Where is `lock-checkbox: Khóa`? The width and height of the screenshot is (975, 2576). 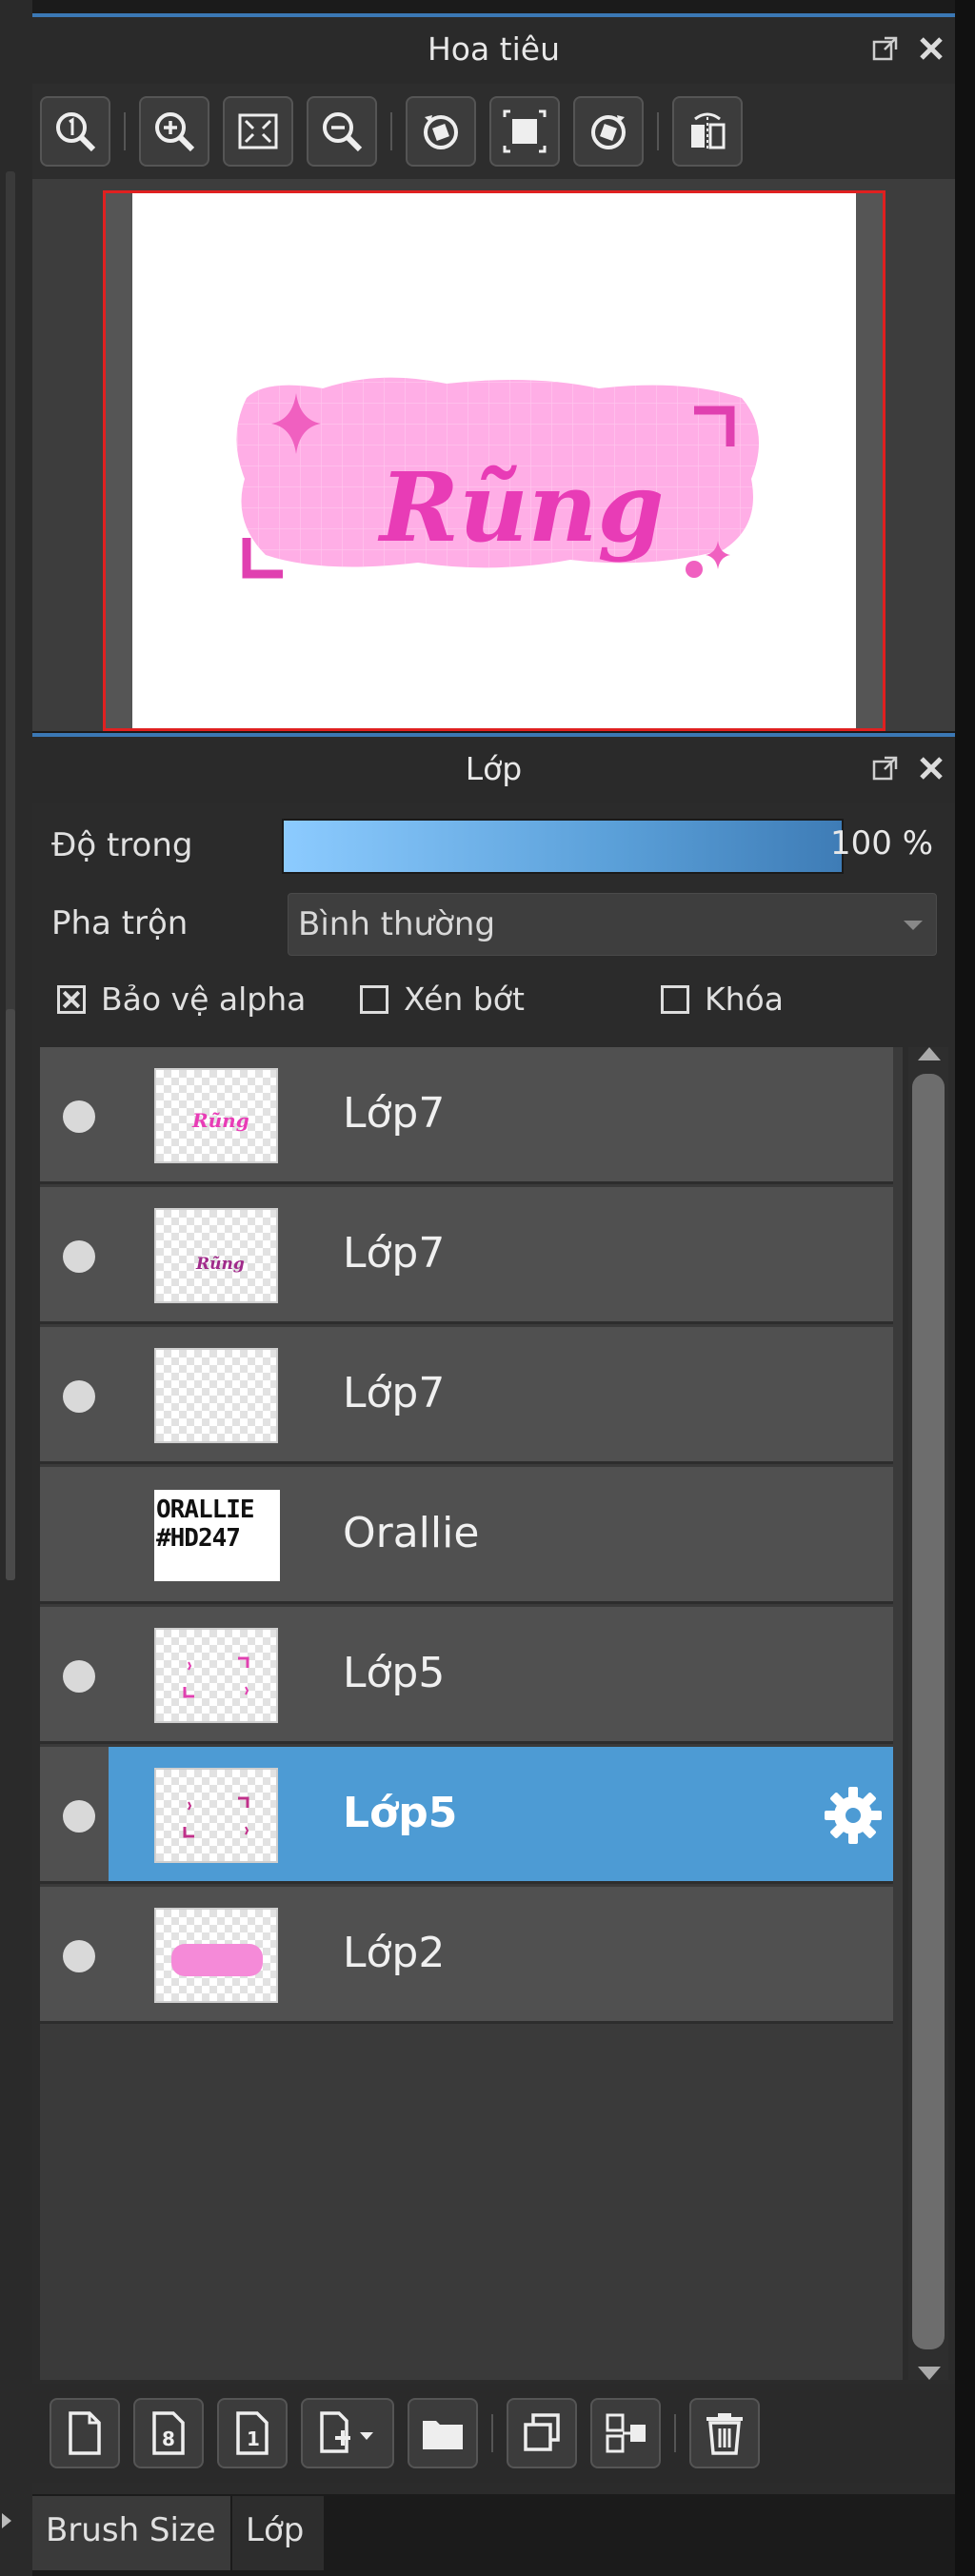 lock-checkbox: Khóa is located at coordinates (722, 999).